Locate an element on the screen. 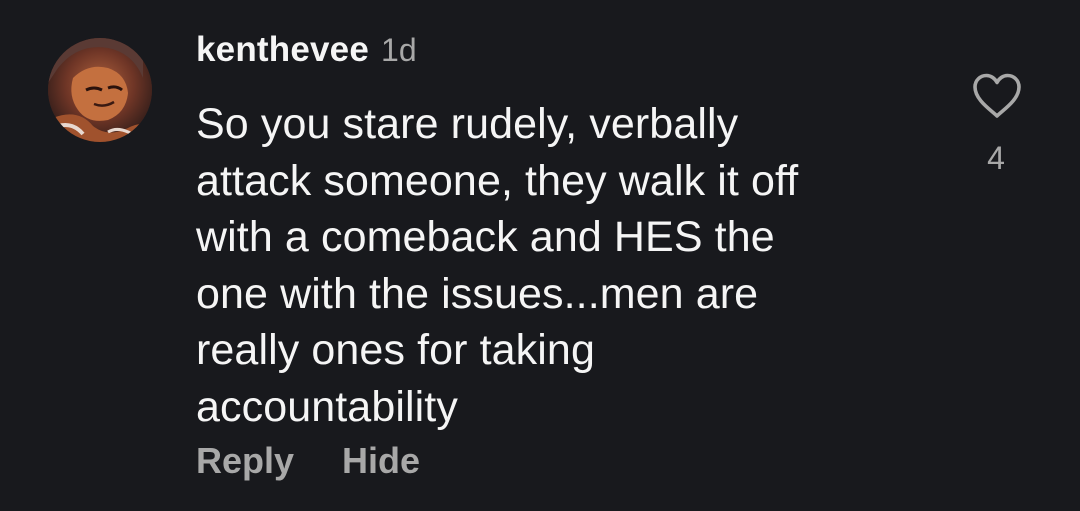  comment-text-line: So you stare rudely, verbally is located at coordinates (467, 124).